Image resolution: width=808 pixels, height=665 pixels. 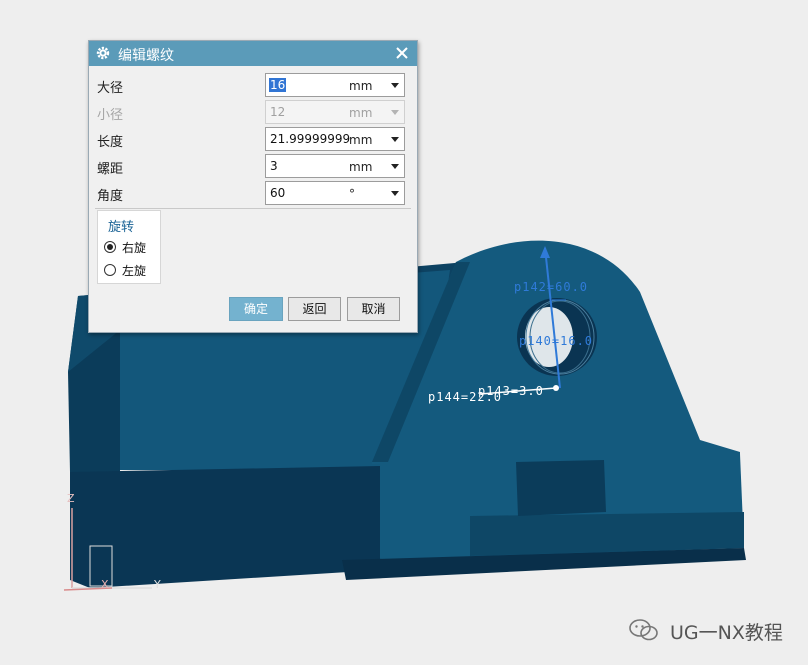 What do you see at coordinates (511, 391) in the screenshot?
I see `dim-p143: p143=3.0` at bounding box center [511, 391].